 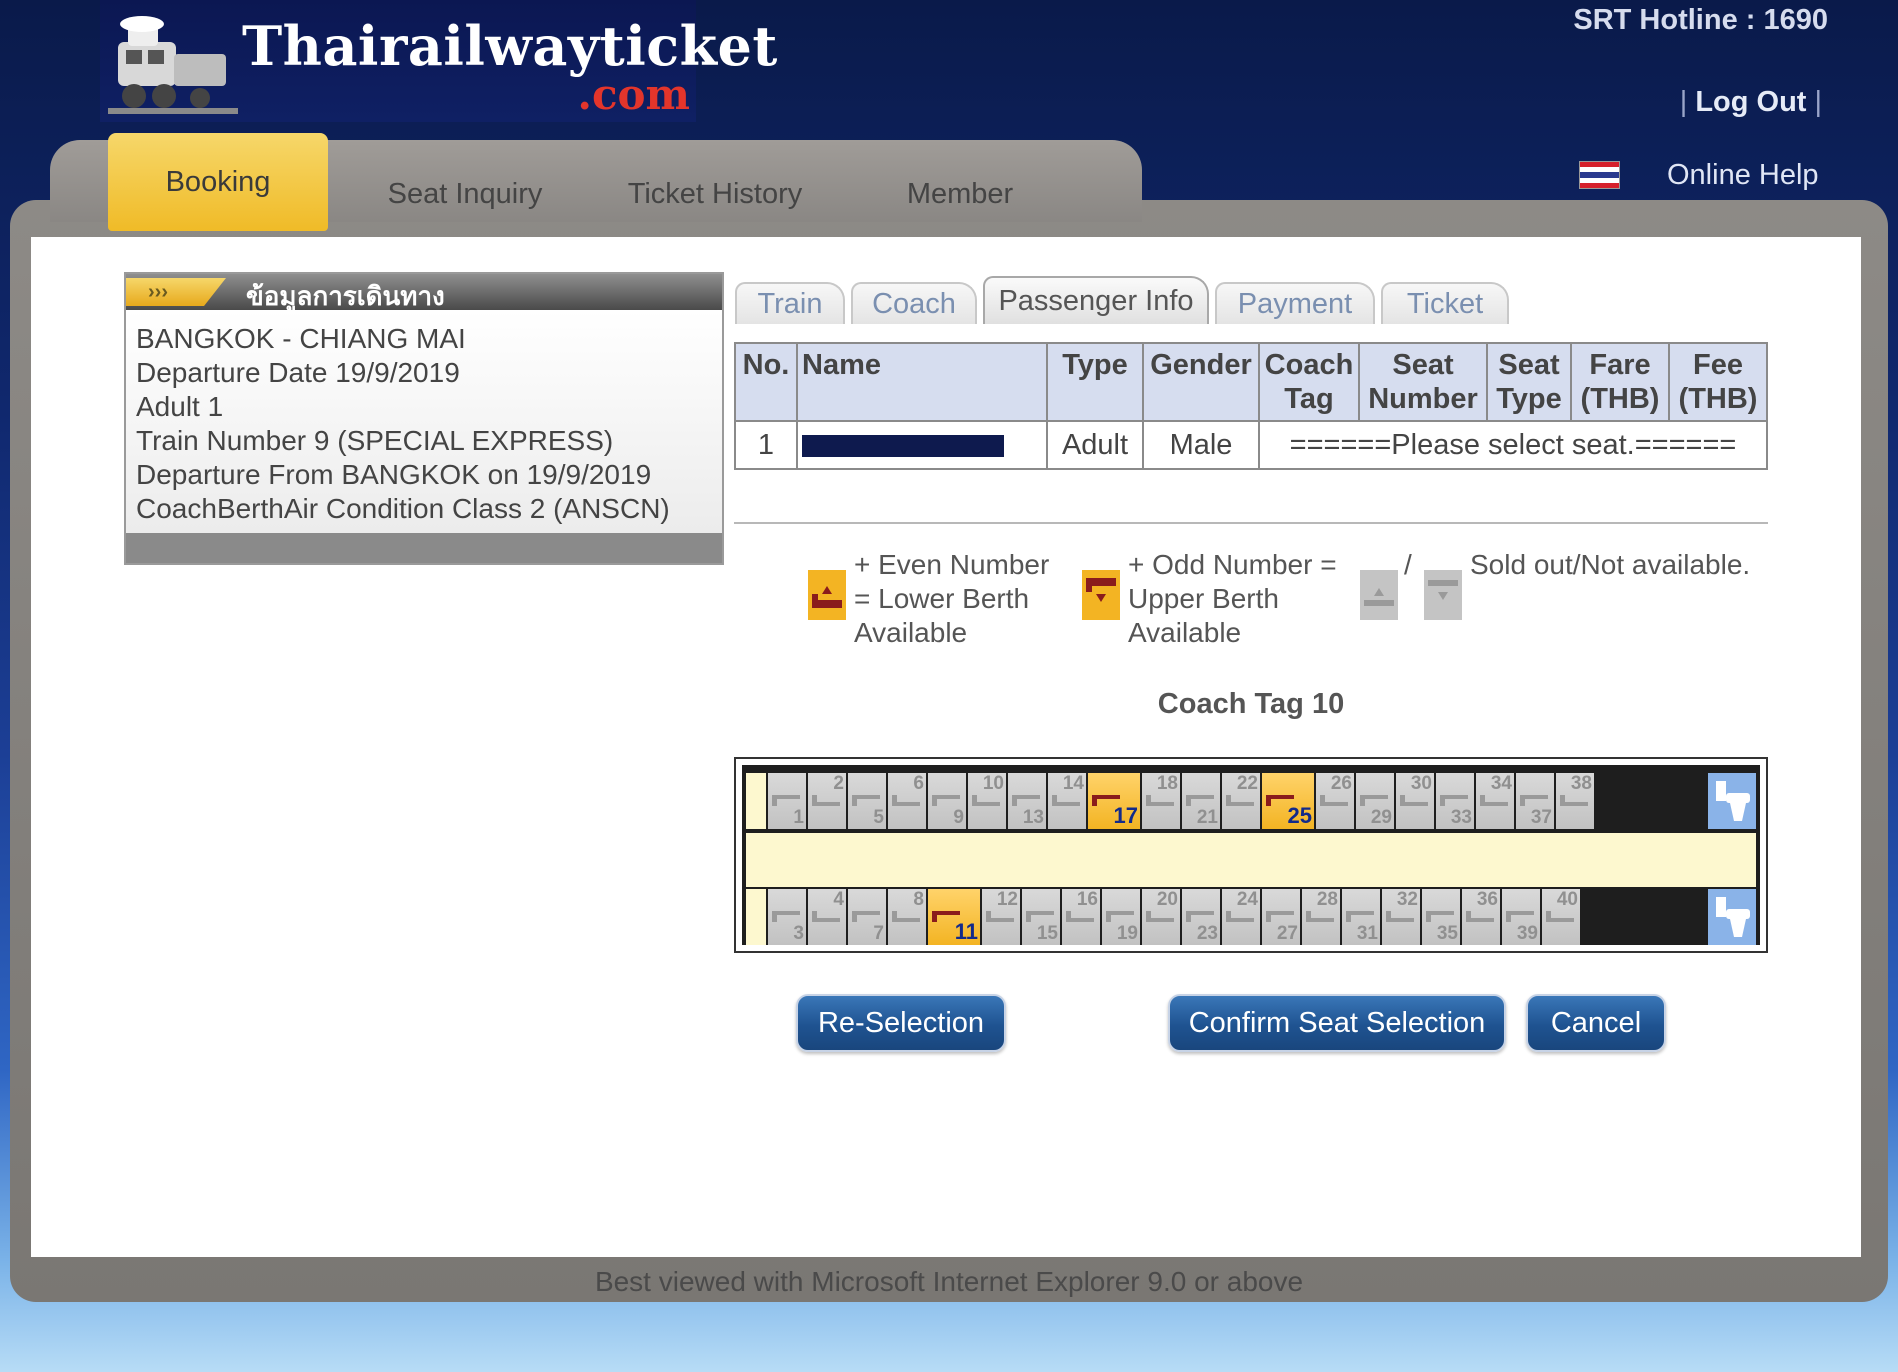 What do you see at coordinates (922, 382) in the screenshot?
I see `col-name: Name` at bounding box center [922, 382].